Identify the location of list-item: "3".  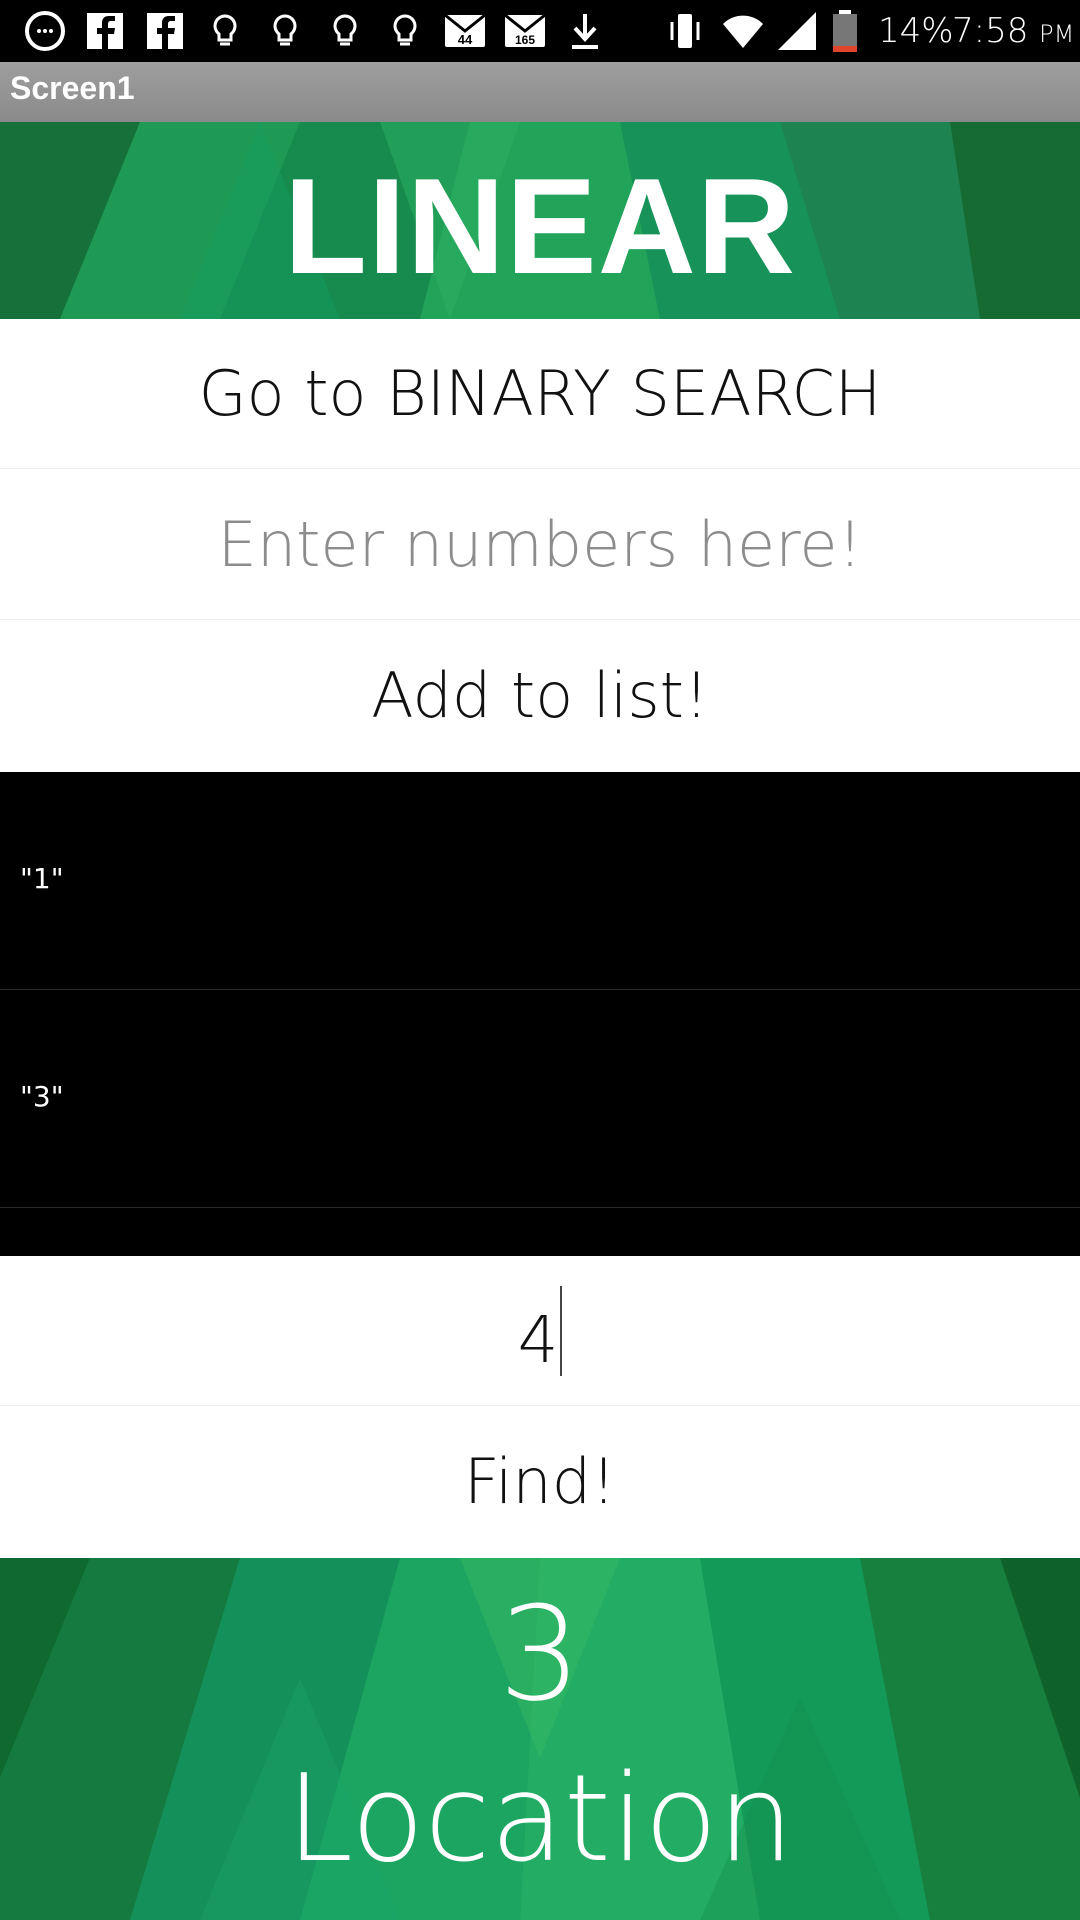
(540, 1099).